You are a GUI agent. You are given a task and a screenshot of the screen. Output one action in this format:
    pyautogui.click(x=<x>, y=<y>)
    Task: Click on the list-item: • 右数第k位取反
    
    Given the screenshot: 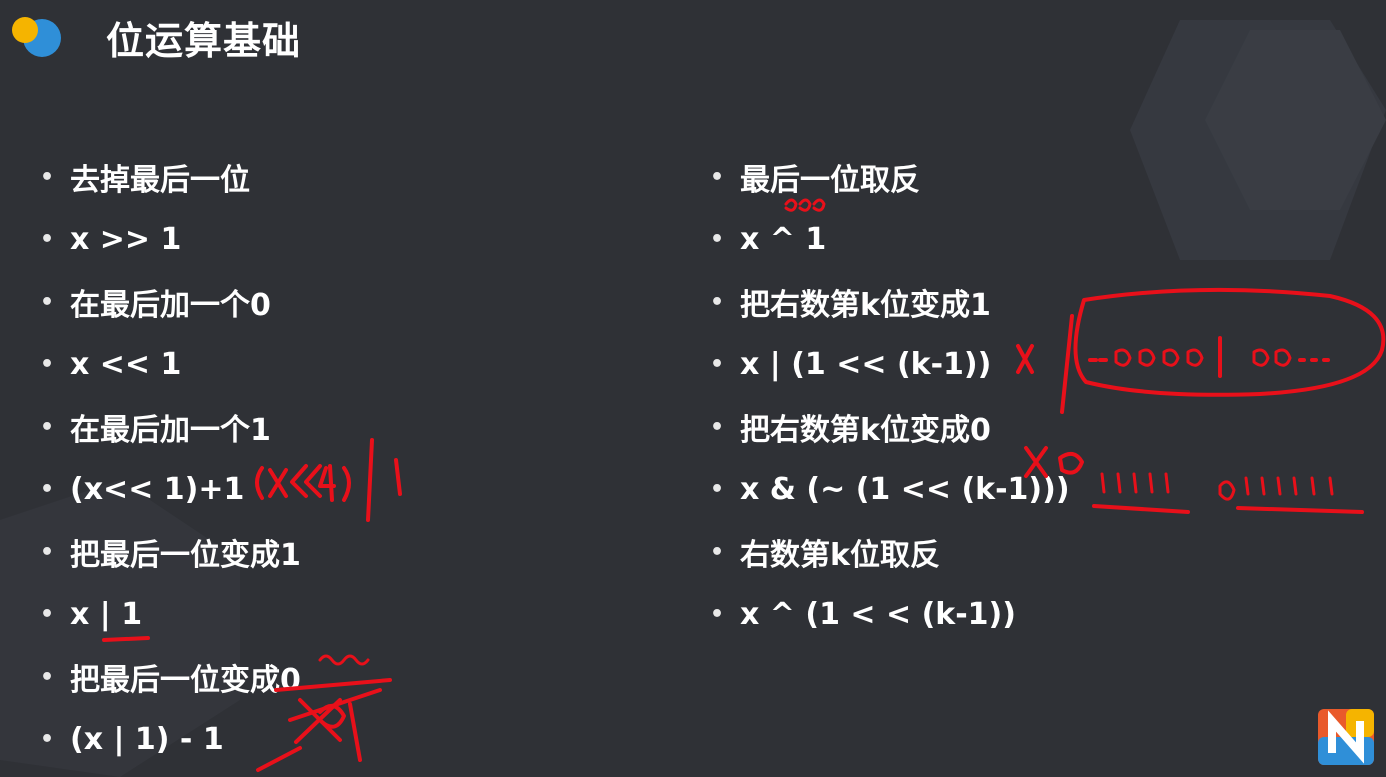 What is the action you would take?
    pyautogui.click(x=890, y=552)
    